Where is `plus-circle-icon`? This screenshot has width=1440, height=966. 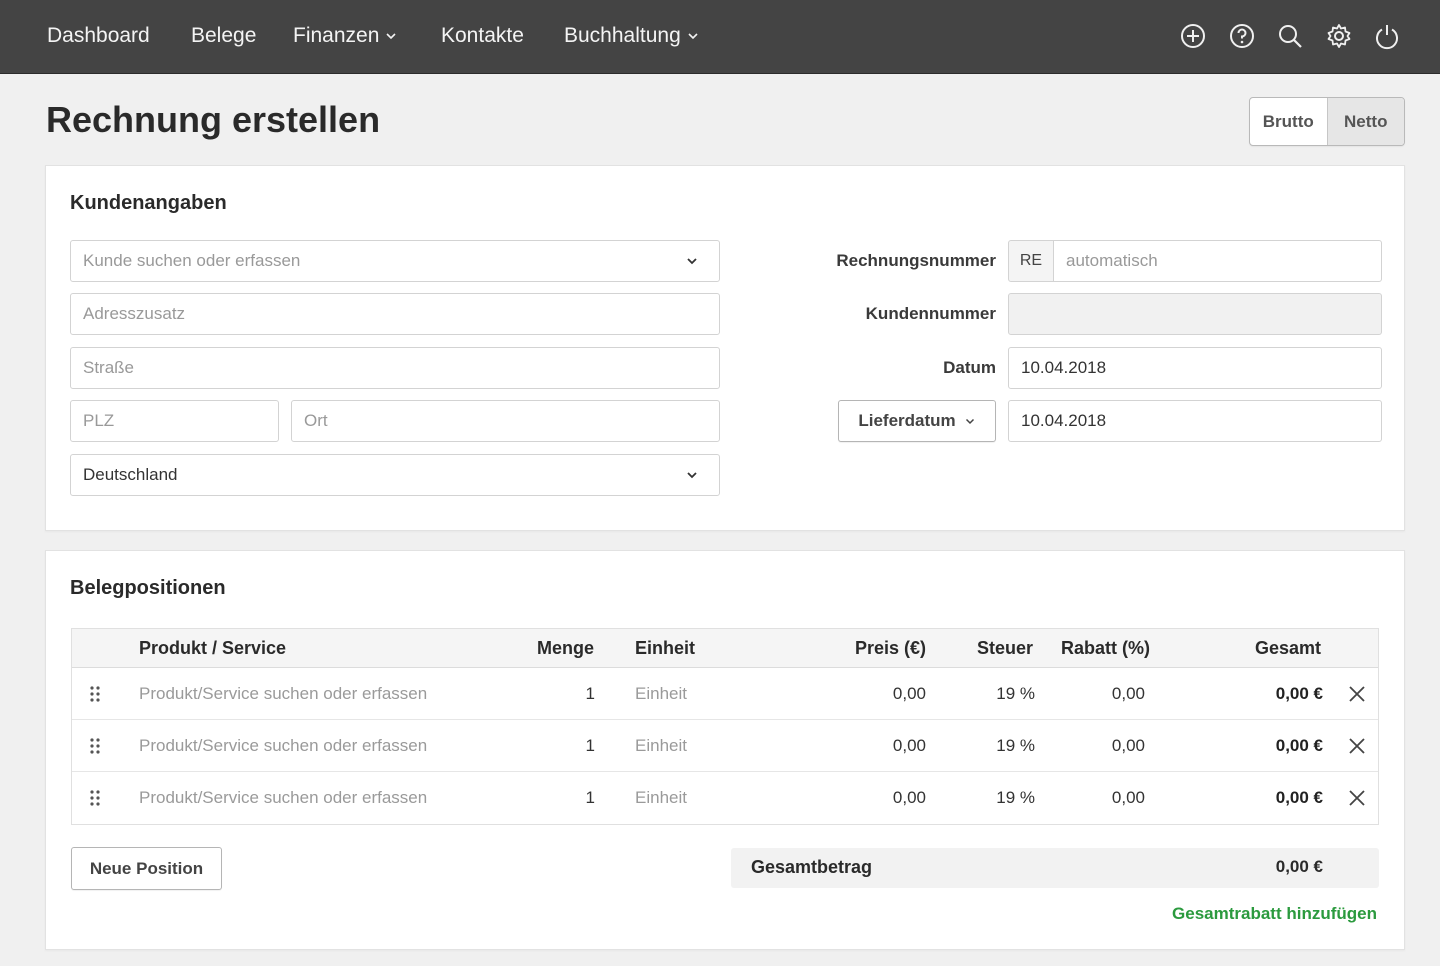
plus-circle-icon is located at coordinates (1193, 36).